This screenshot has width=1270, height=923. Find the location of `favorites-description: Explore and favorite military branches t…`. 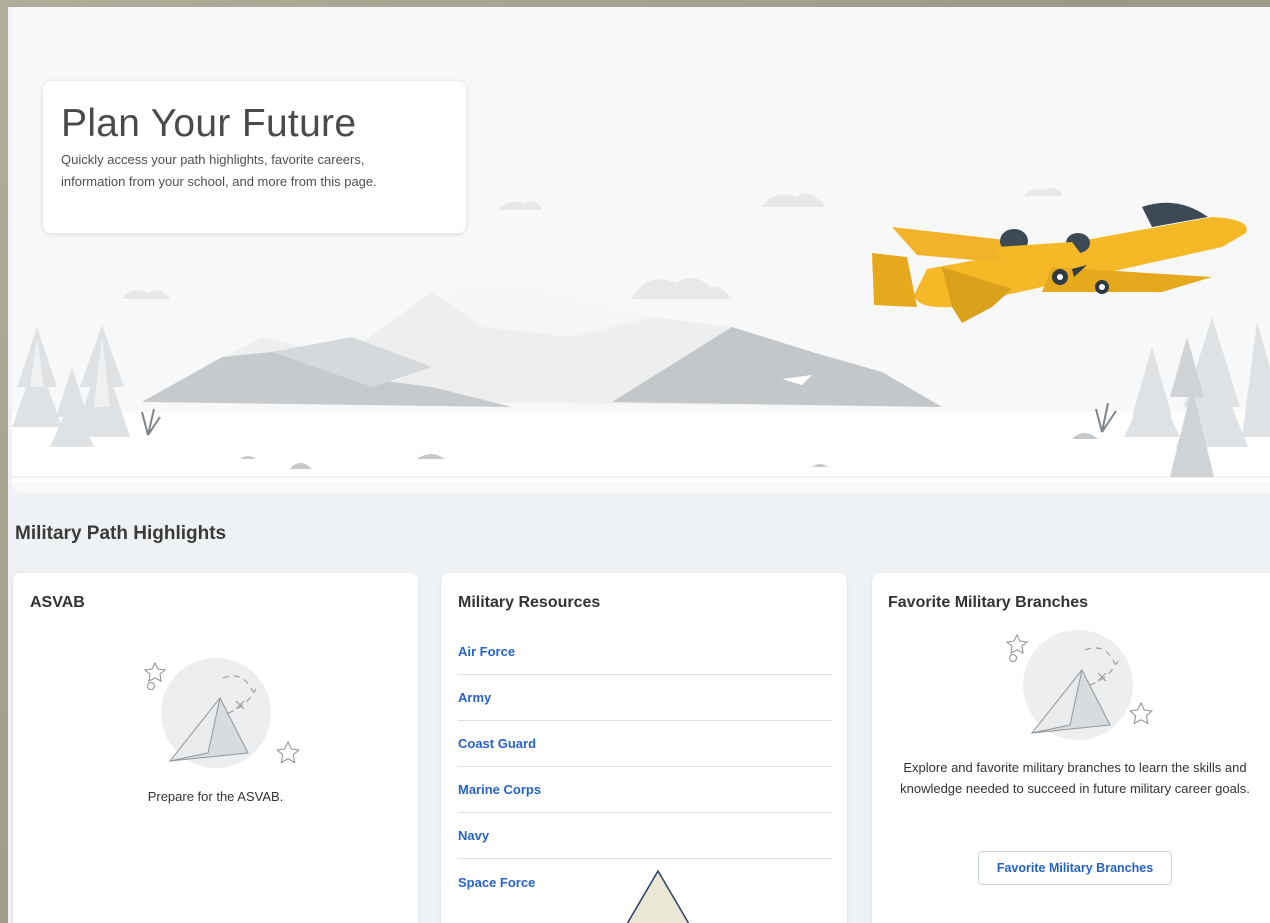

favorites-description: Explore and favorite military branches t… is located at coordinates (1075, 778).